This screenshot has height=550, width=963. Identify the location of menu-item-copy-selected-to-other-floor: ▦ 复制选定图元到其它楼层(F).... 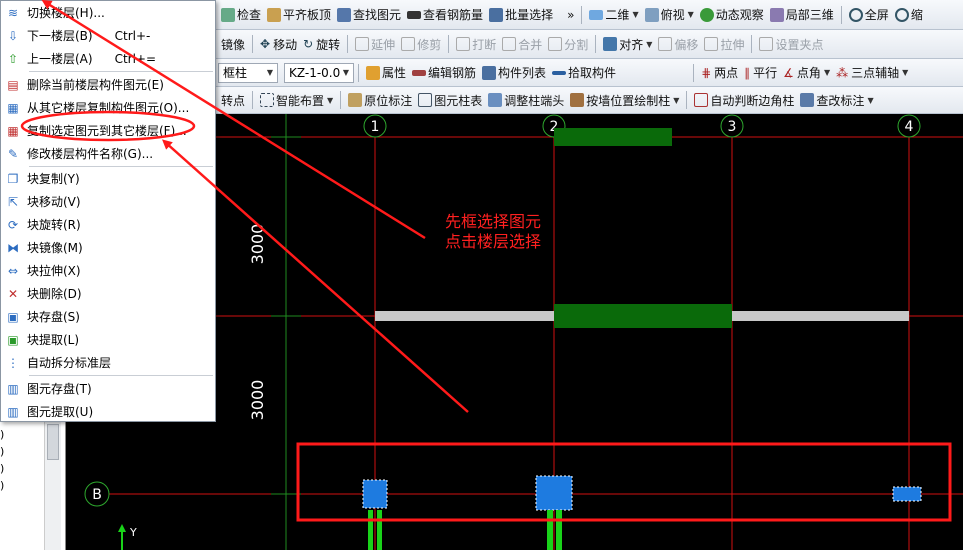
(108, 130).